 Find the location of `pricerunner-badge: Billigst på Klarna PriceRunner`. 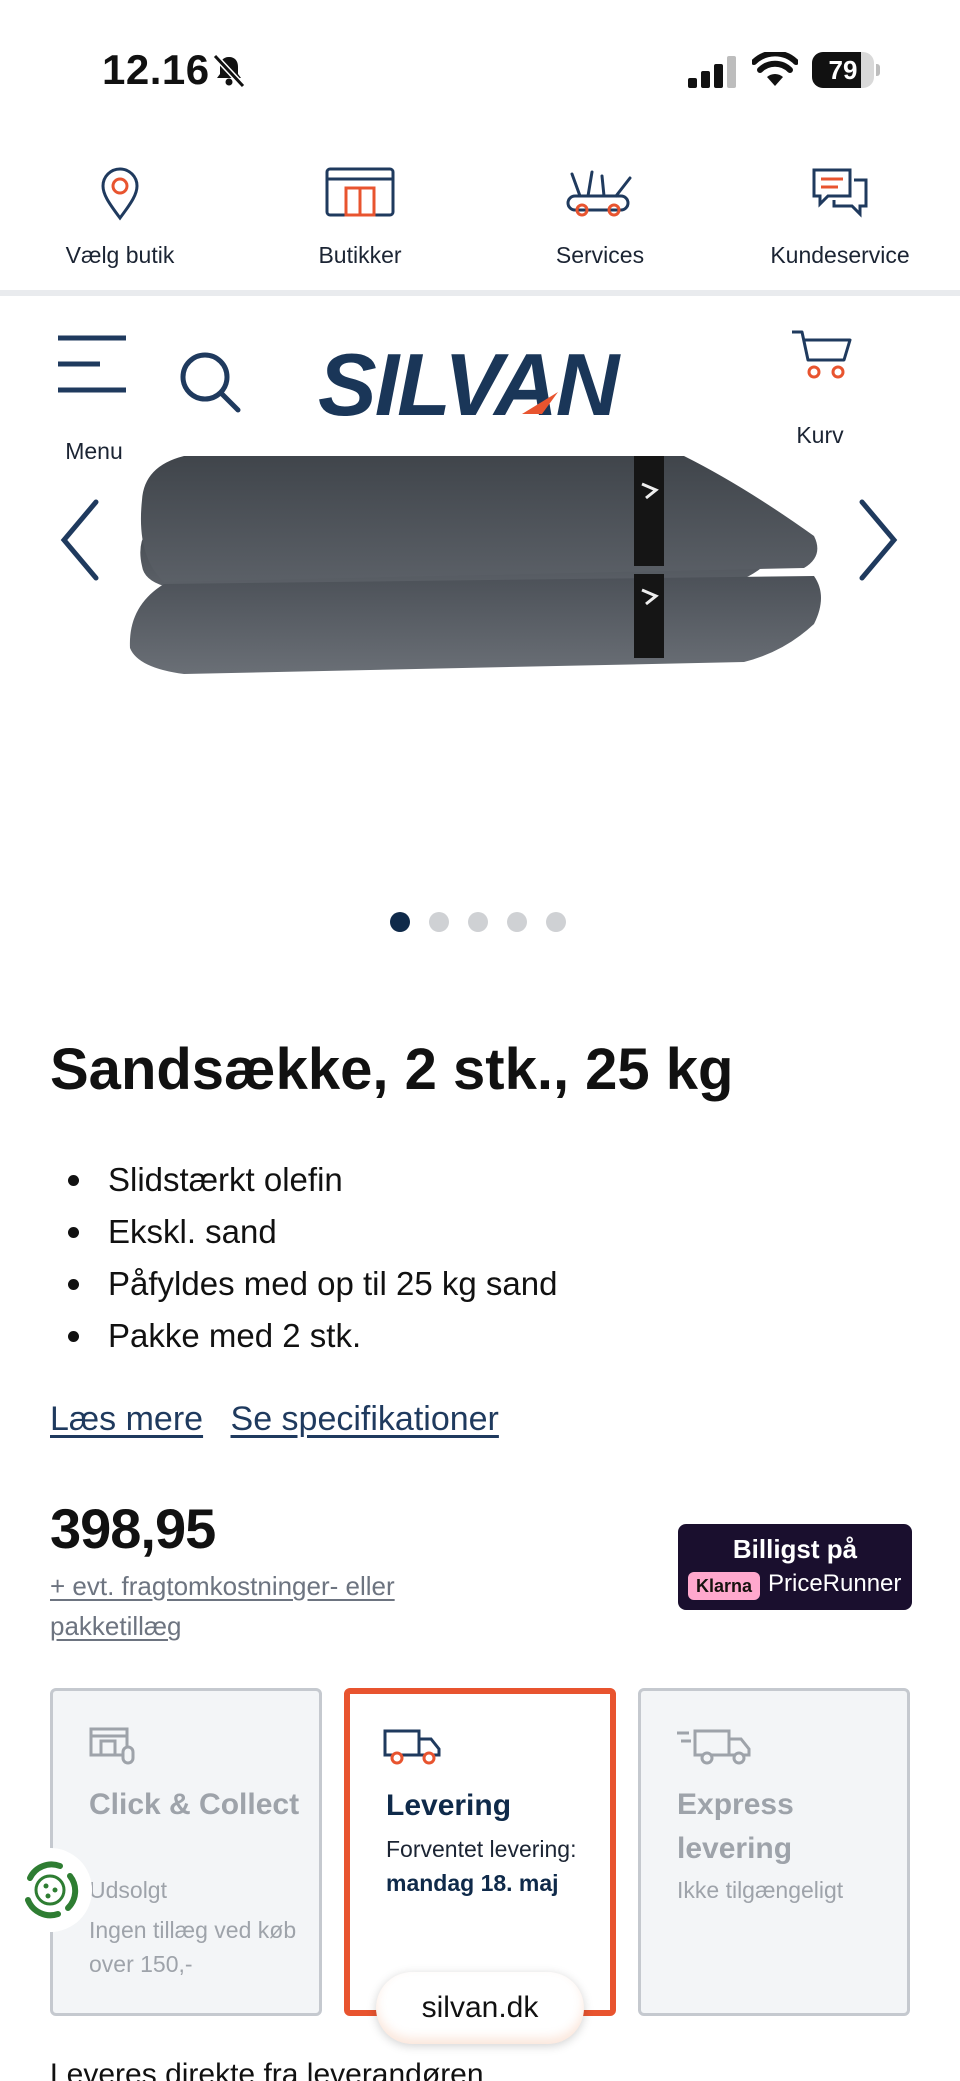

pricerunner-badge: Billigst på Klarna PriceRunner is located at coordinates (795, 1567).